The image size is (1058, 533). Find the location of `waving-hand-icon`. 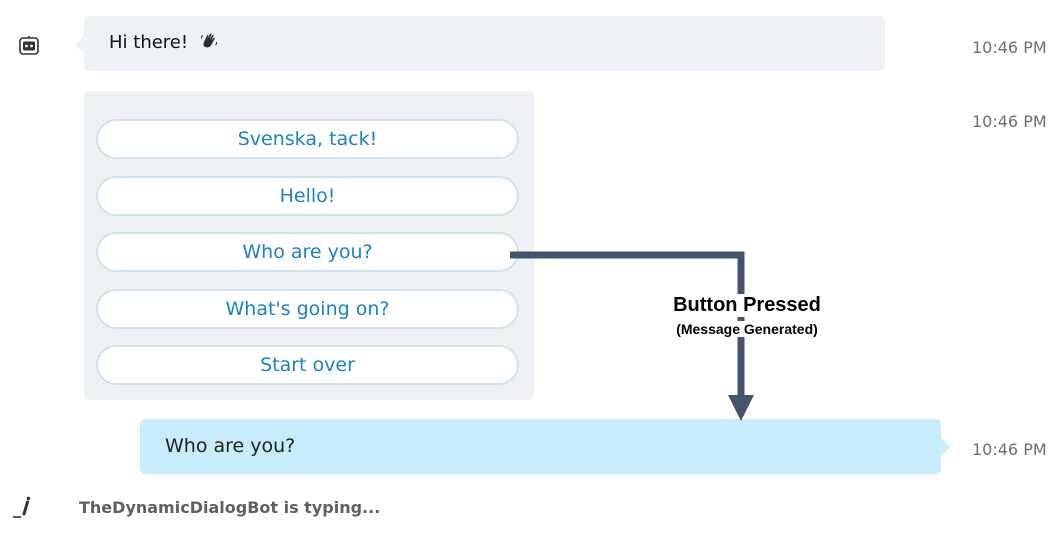

waving-hand-icon is located at coordinates (209, 43).